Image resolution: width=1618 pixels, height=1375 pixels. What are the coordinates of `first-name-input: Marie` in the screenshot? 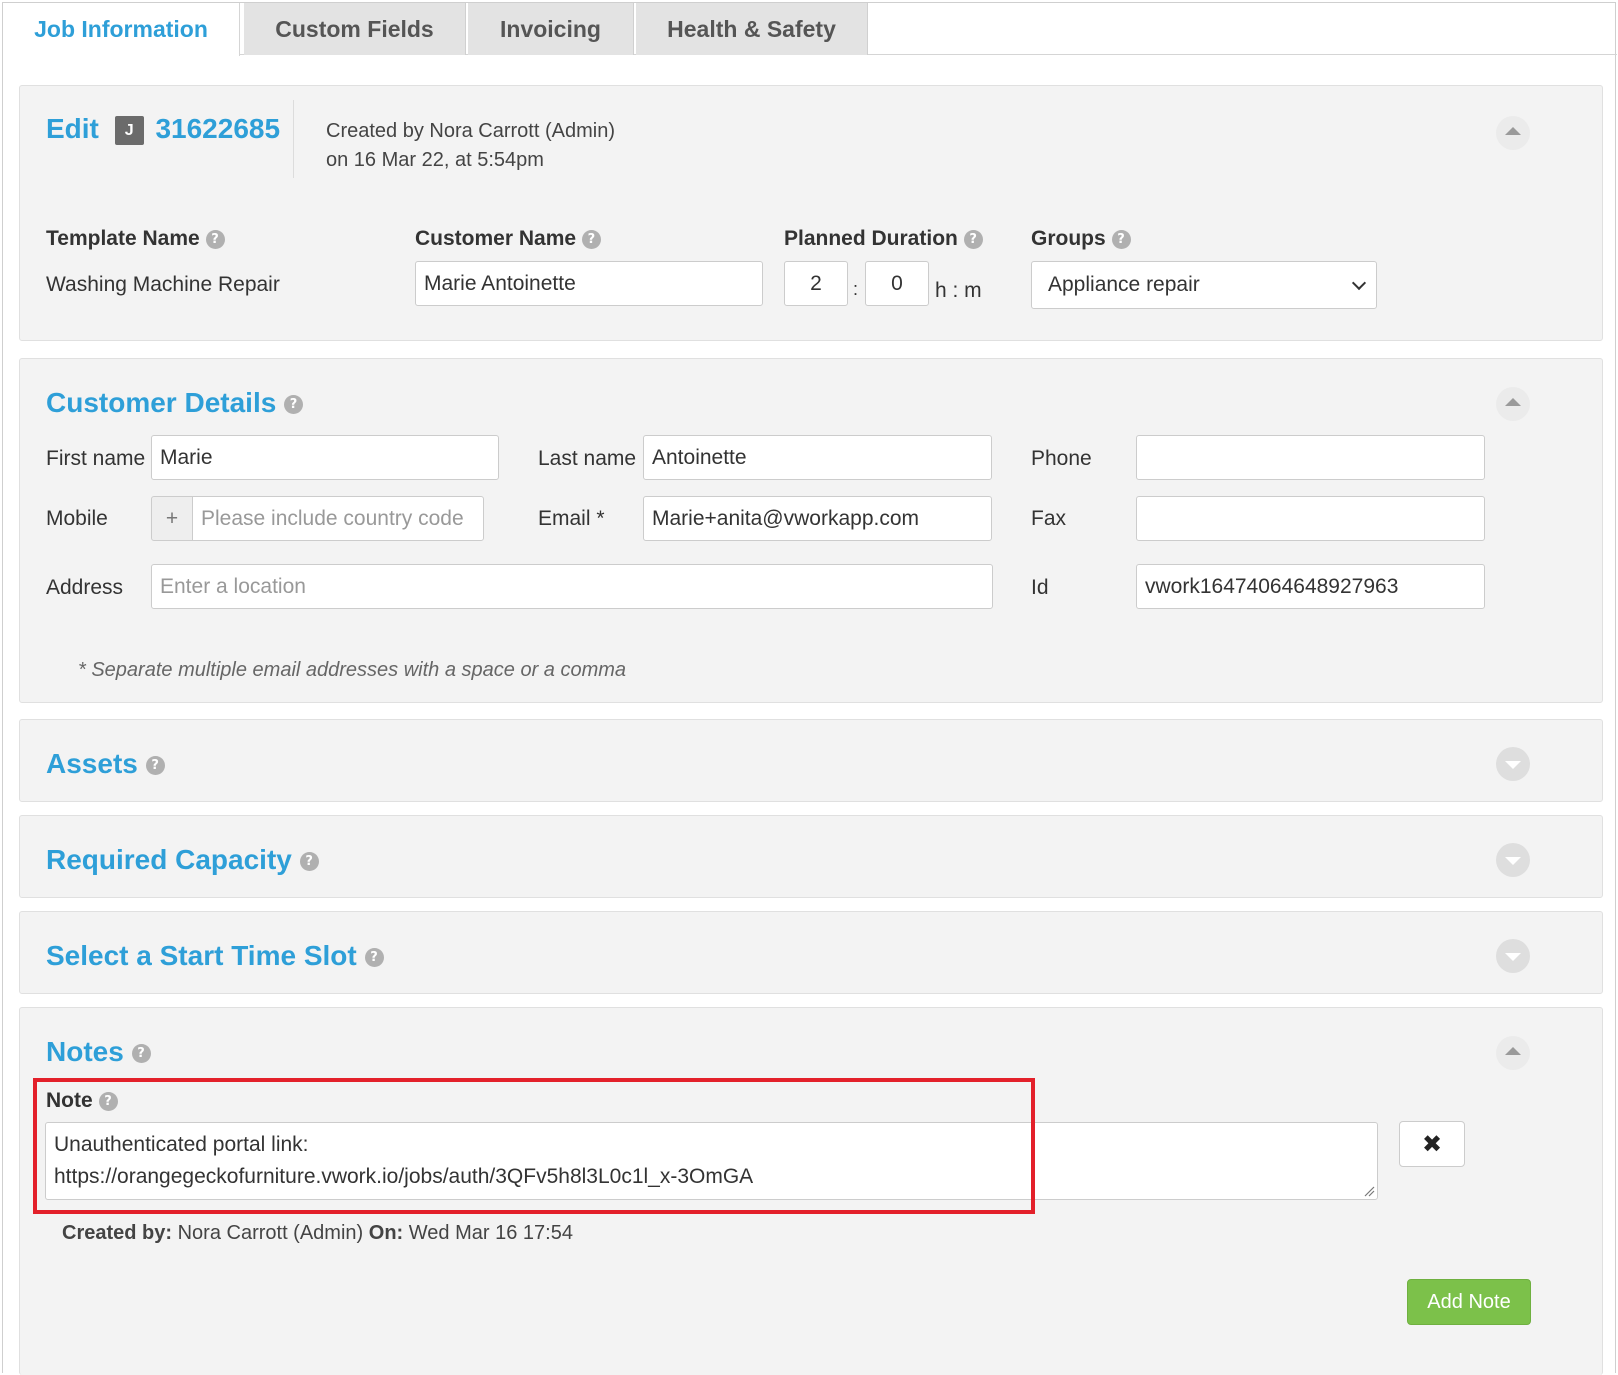 It's located at (325, 457).